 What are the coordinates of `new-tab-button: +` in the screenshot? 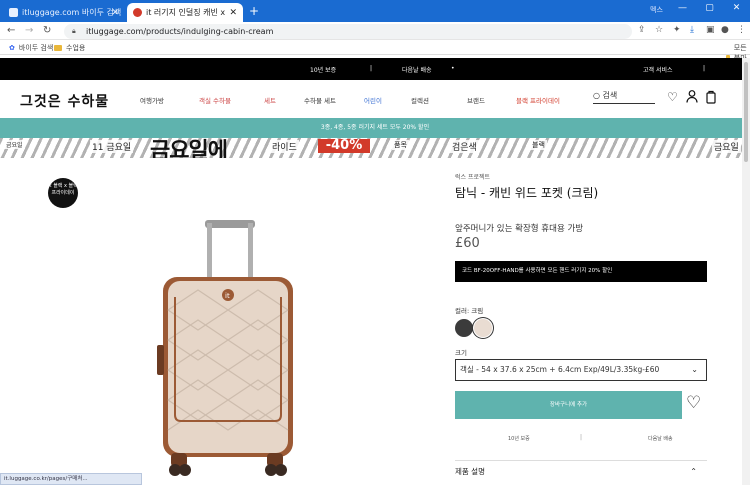 It's located at (254, 11).